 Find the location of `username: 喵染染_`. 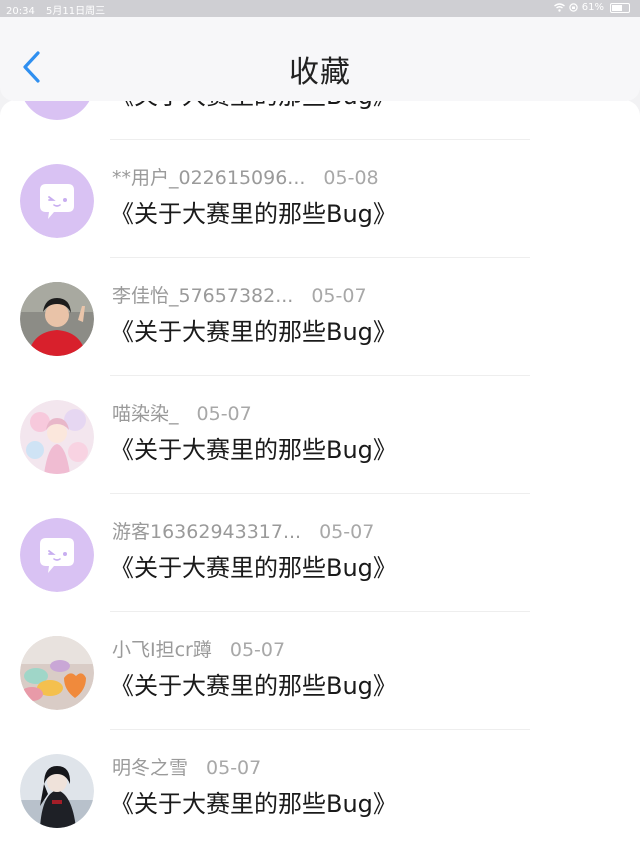

username: 喵染染_ is located at coordinates (145, 414).